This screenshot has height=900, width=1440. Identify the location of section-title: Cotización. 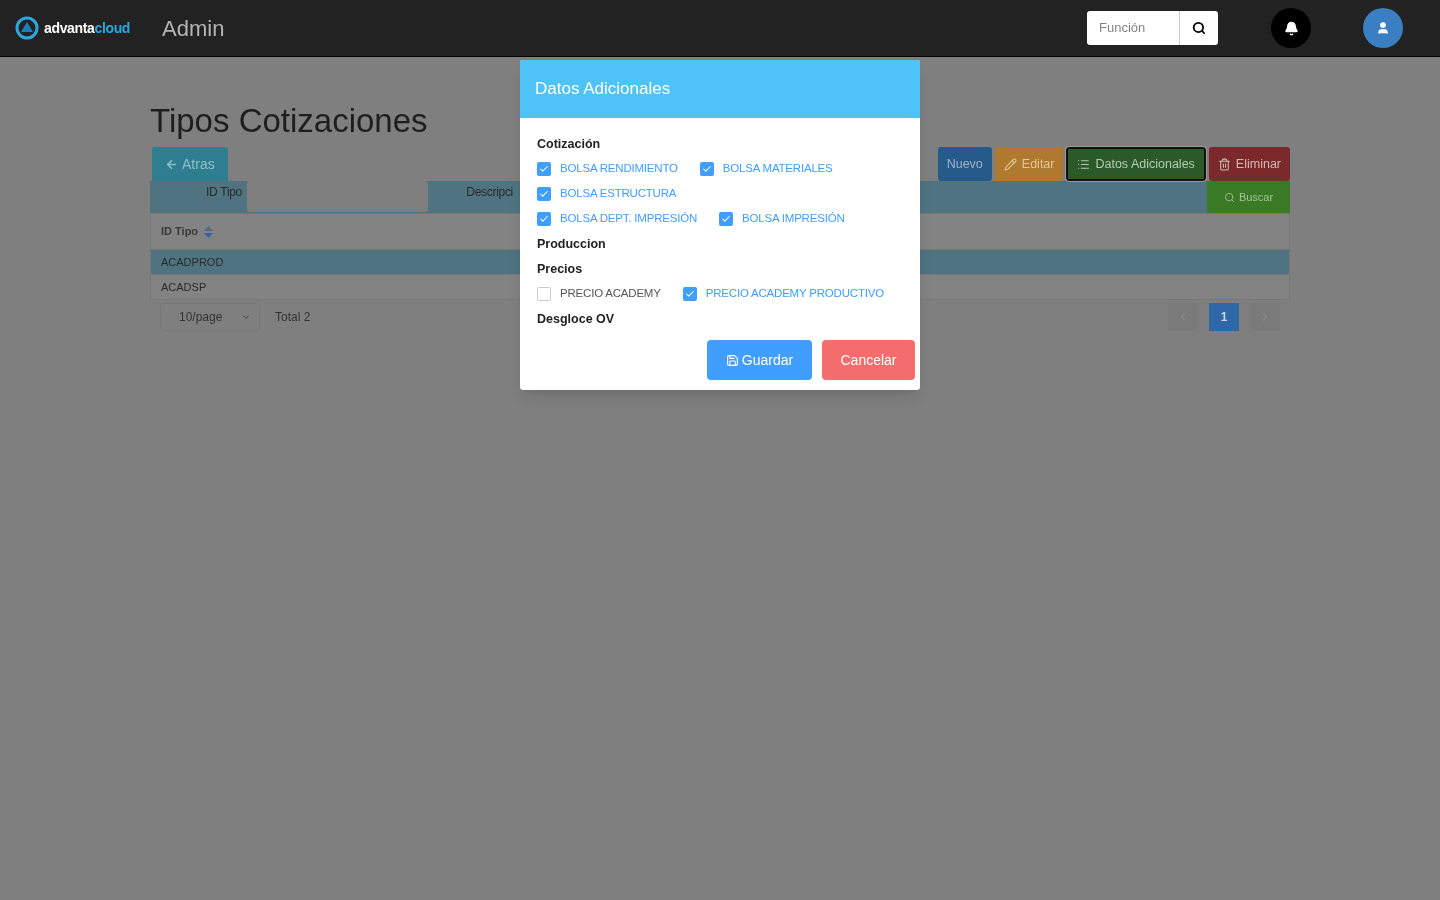
(569, 144).